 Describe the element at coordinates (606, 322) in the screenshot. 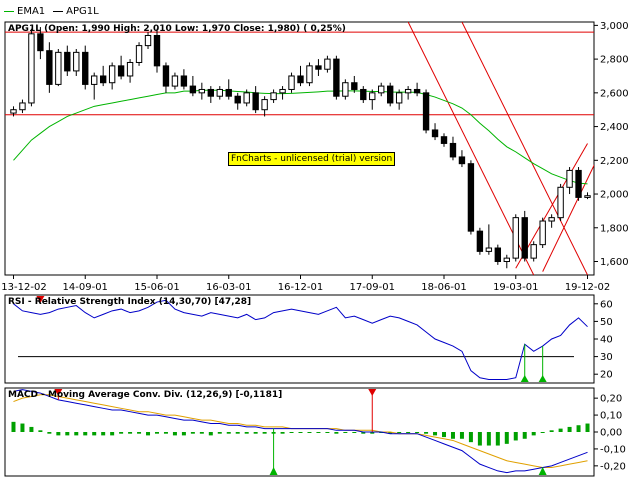

I see `rsi-y-tick-label: 50` at that location.